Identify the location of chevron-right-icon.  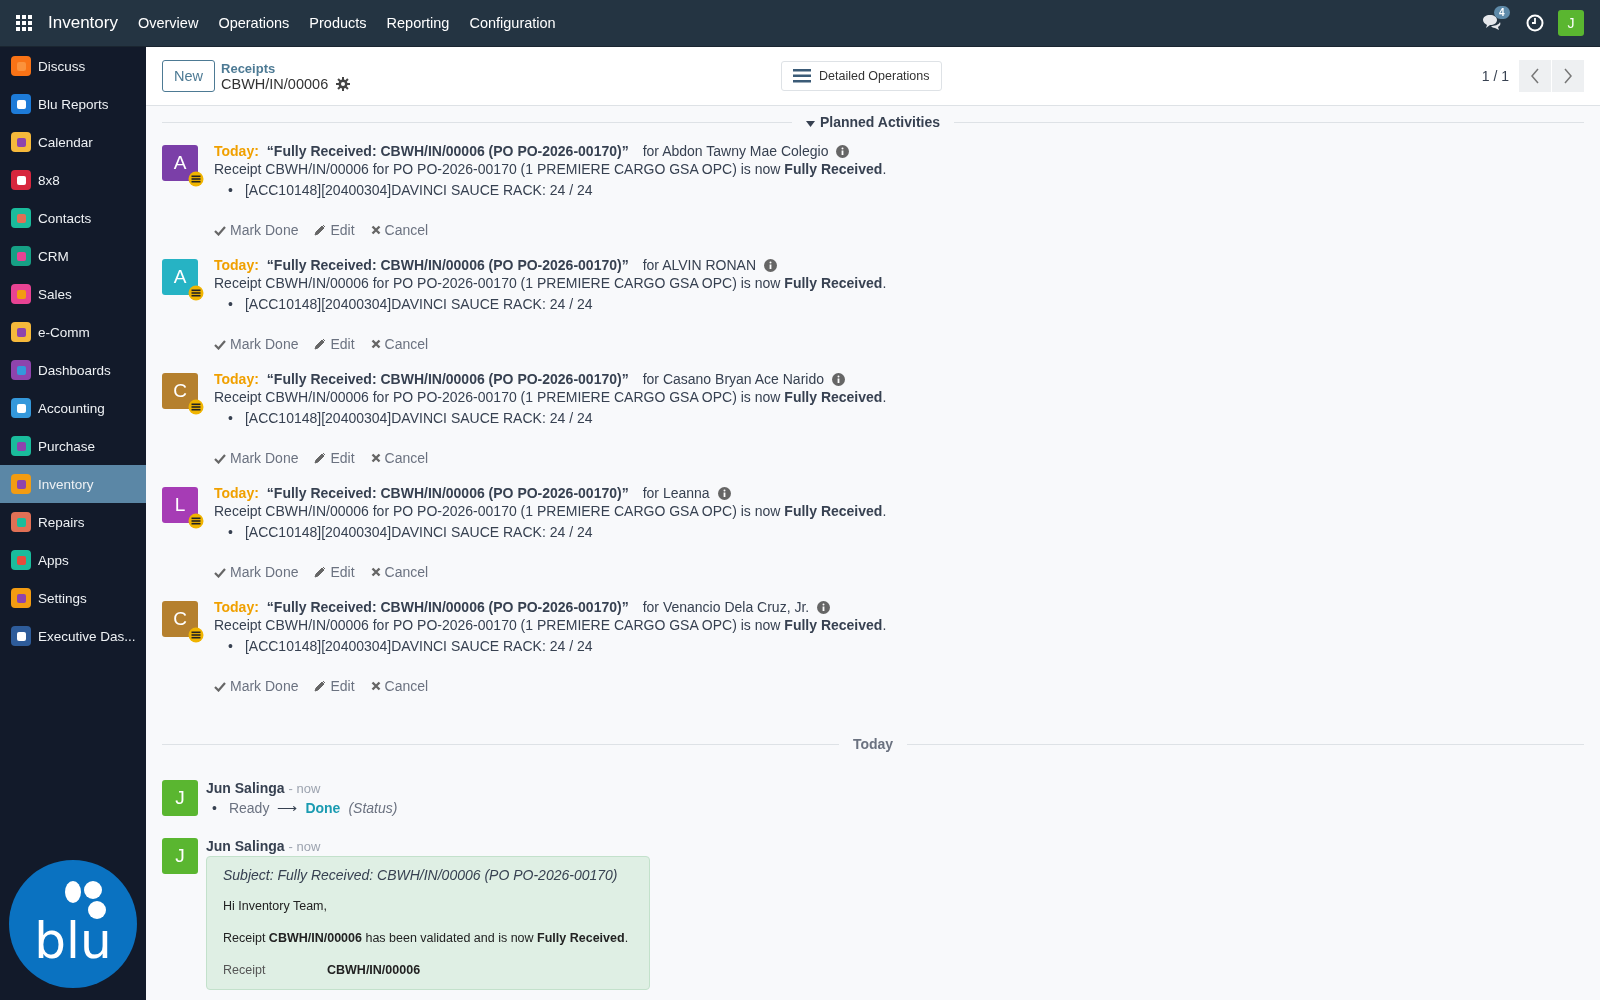
(1568, 76).